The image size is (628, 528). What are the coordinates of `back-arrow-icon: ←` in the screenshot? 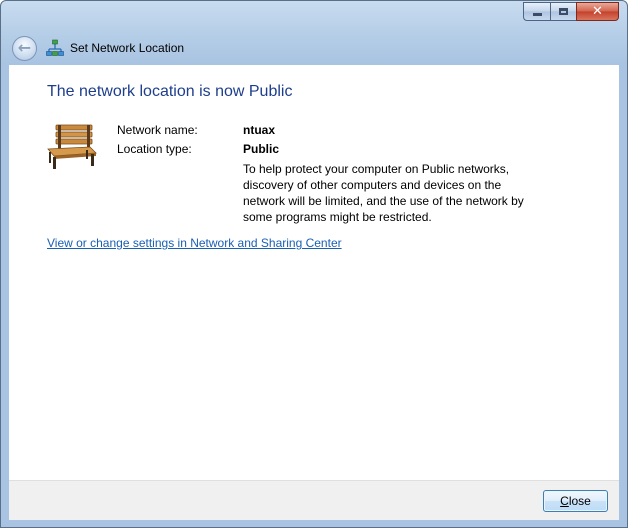 It's located at (24, 47).